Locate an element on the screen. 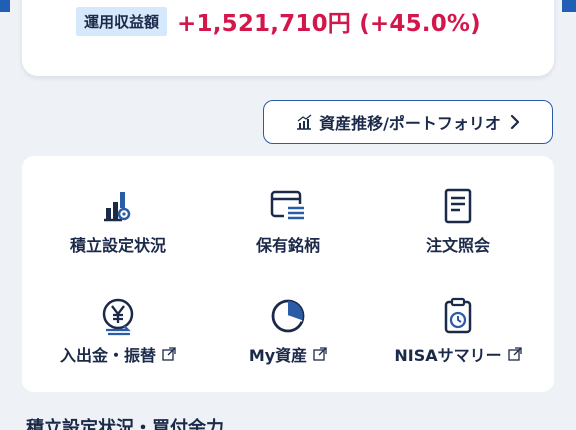 Image resolution: width=576 pixels, height=430 pixels. pie-chart-icon is located at coordinates (288, 316).